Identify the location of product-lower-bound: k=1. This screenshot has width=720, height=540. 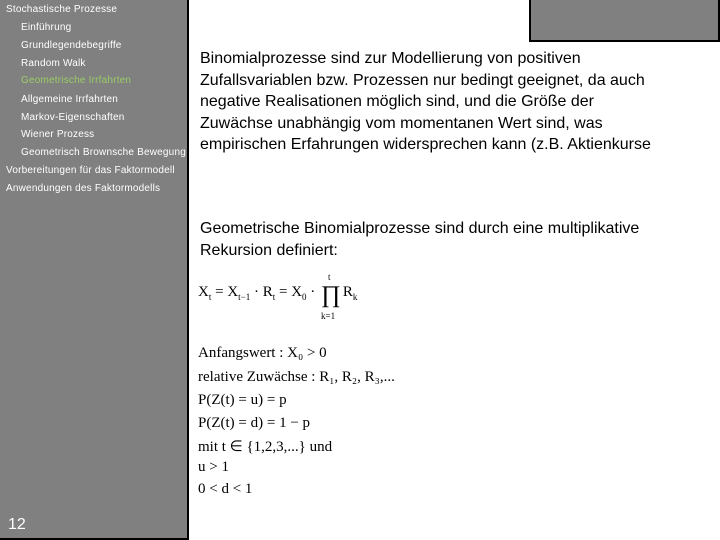
(328, 316).